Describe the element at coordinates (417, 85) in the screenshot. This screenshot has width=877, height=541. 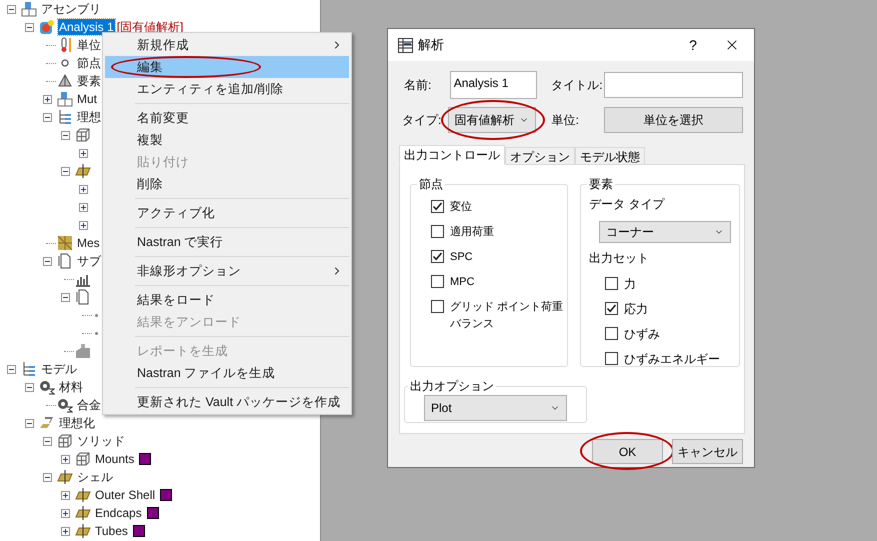
I see `field-label: 名前:` at that location.